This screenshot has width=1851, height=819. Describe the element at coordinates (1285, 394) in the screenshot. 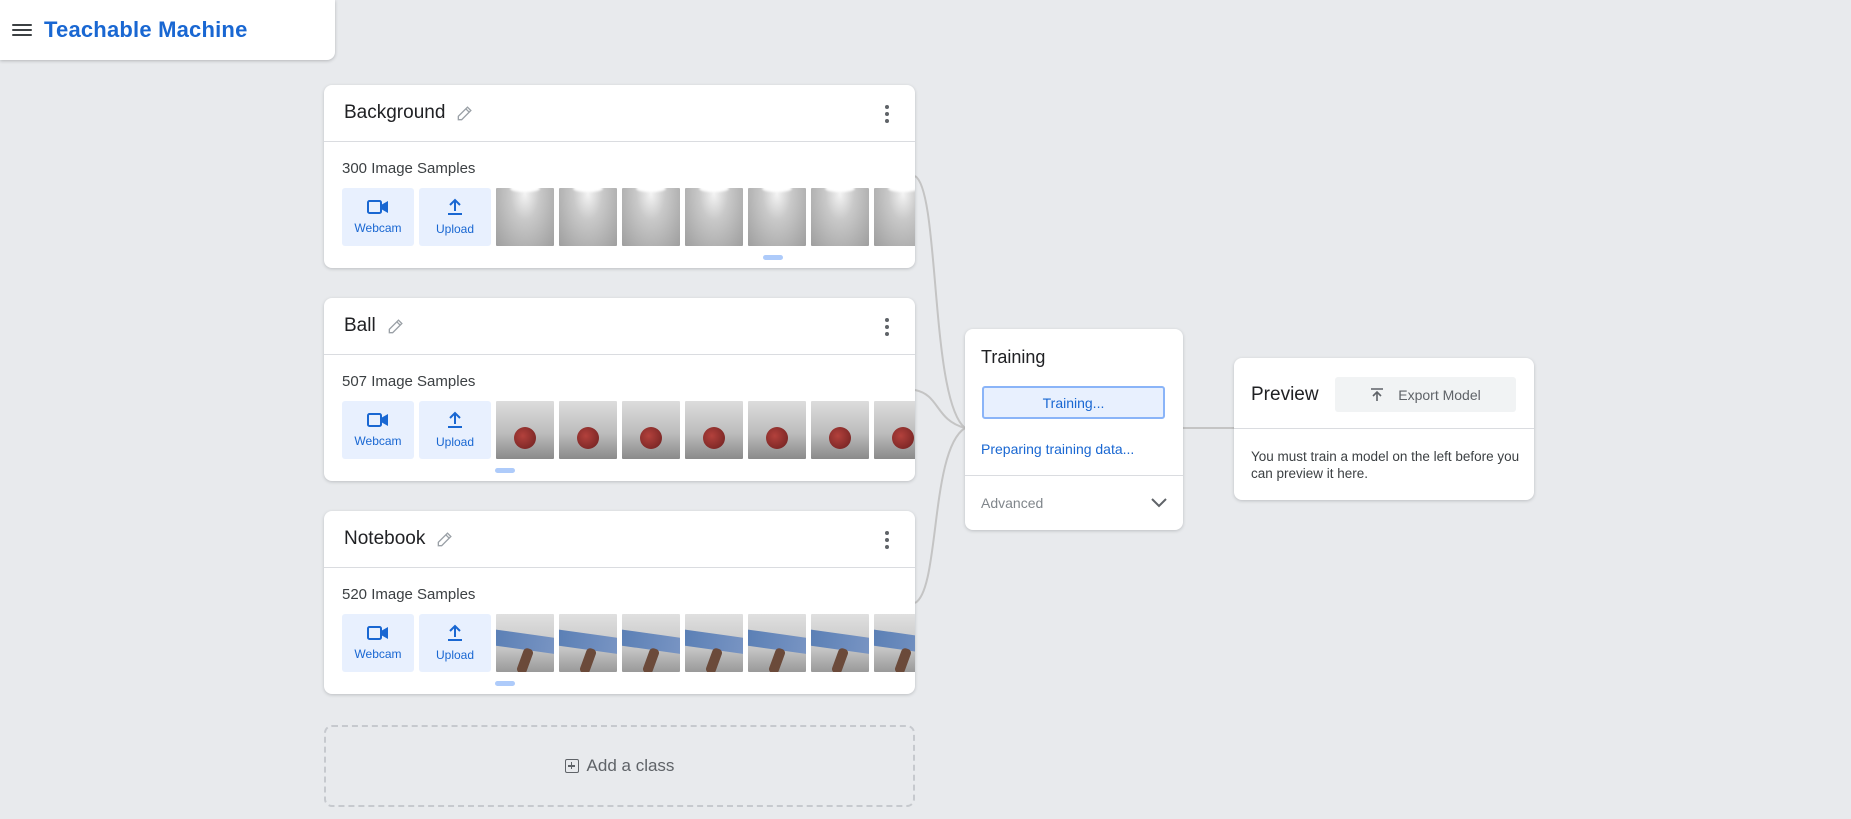

I see `preview-title: Preview` at that location.